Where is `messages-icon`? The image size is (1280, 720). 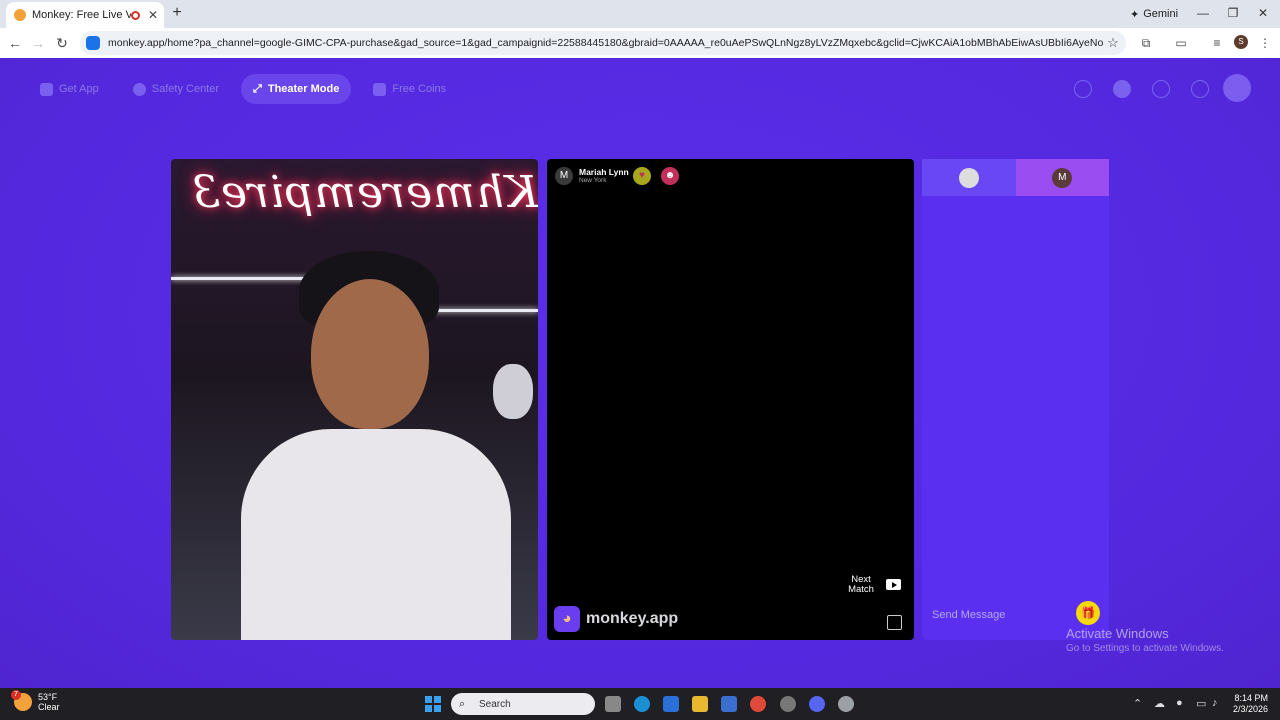 messages-icon is located at coordinates (1200, 89).